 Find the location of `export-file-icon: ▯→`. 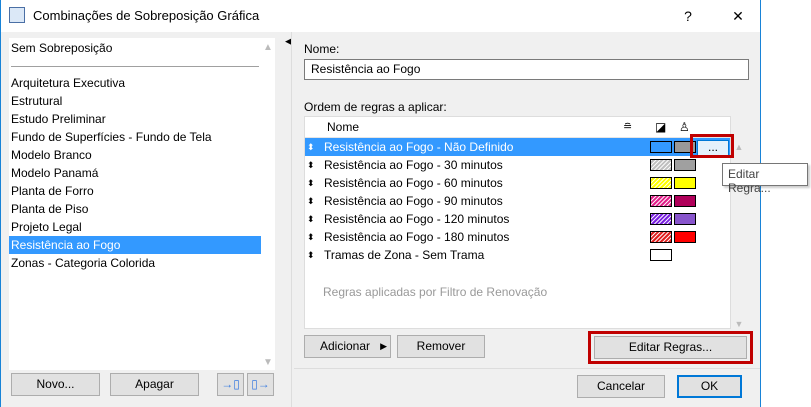

export-file-icon: ▯→ is located at coordinates (260, 384).